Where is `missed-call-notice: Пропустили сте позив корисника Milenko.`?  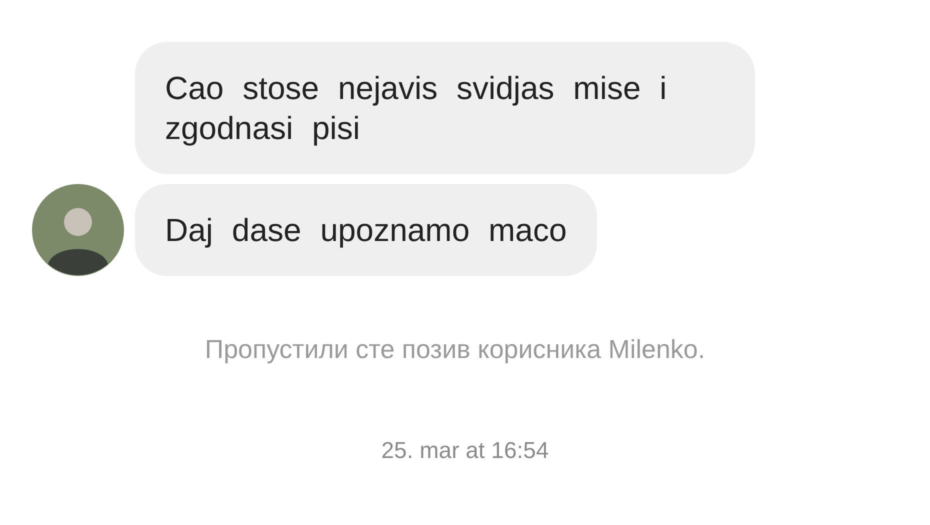 missed-call-notice: Пропустили сте позив корисника Milenko. is located at coordinates (455, 349).